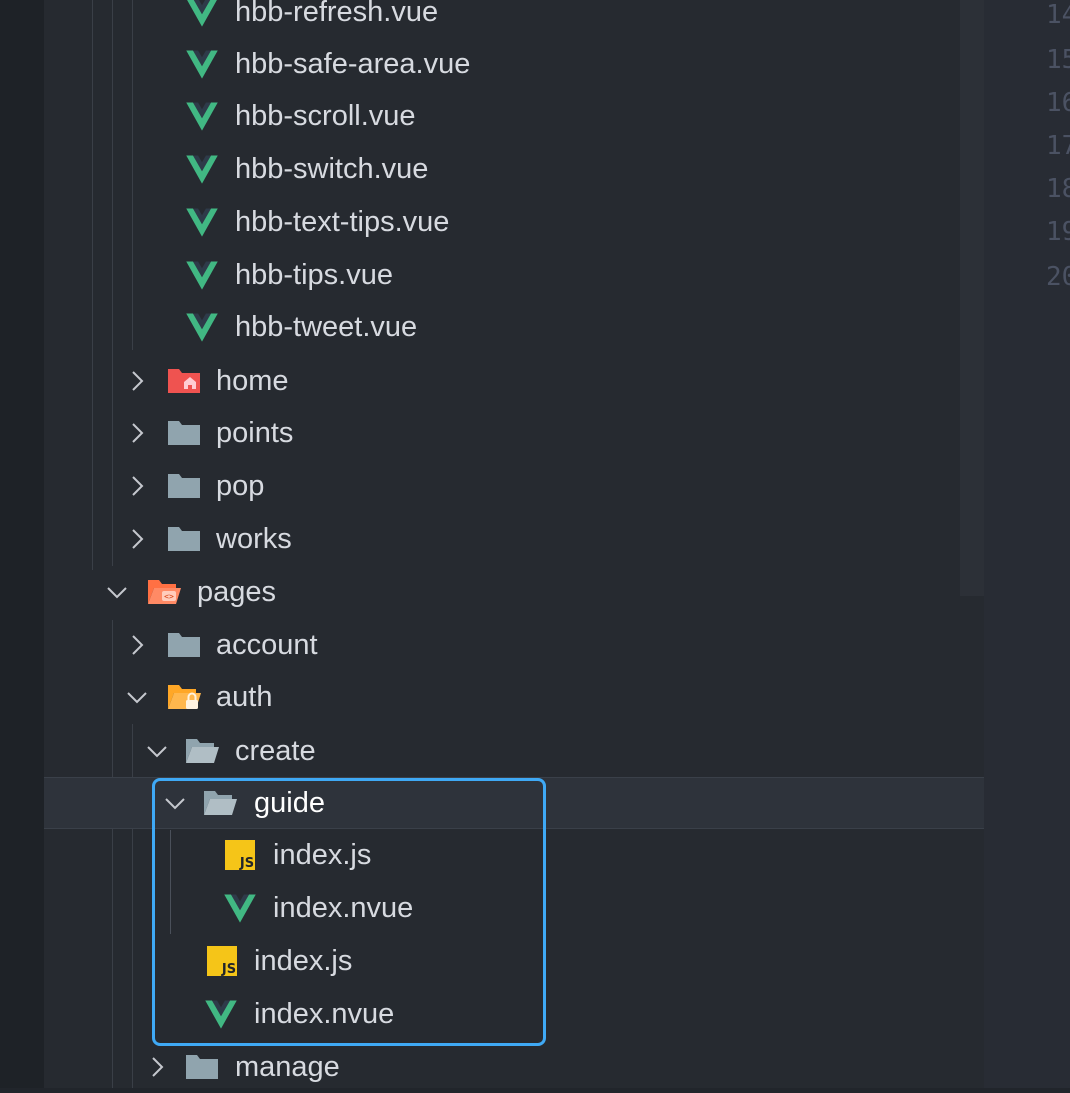  I want to click on tree-item-label: hbb-scroll.vue, so click(325, 116).